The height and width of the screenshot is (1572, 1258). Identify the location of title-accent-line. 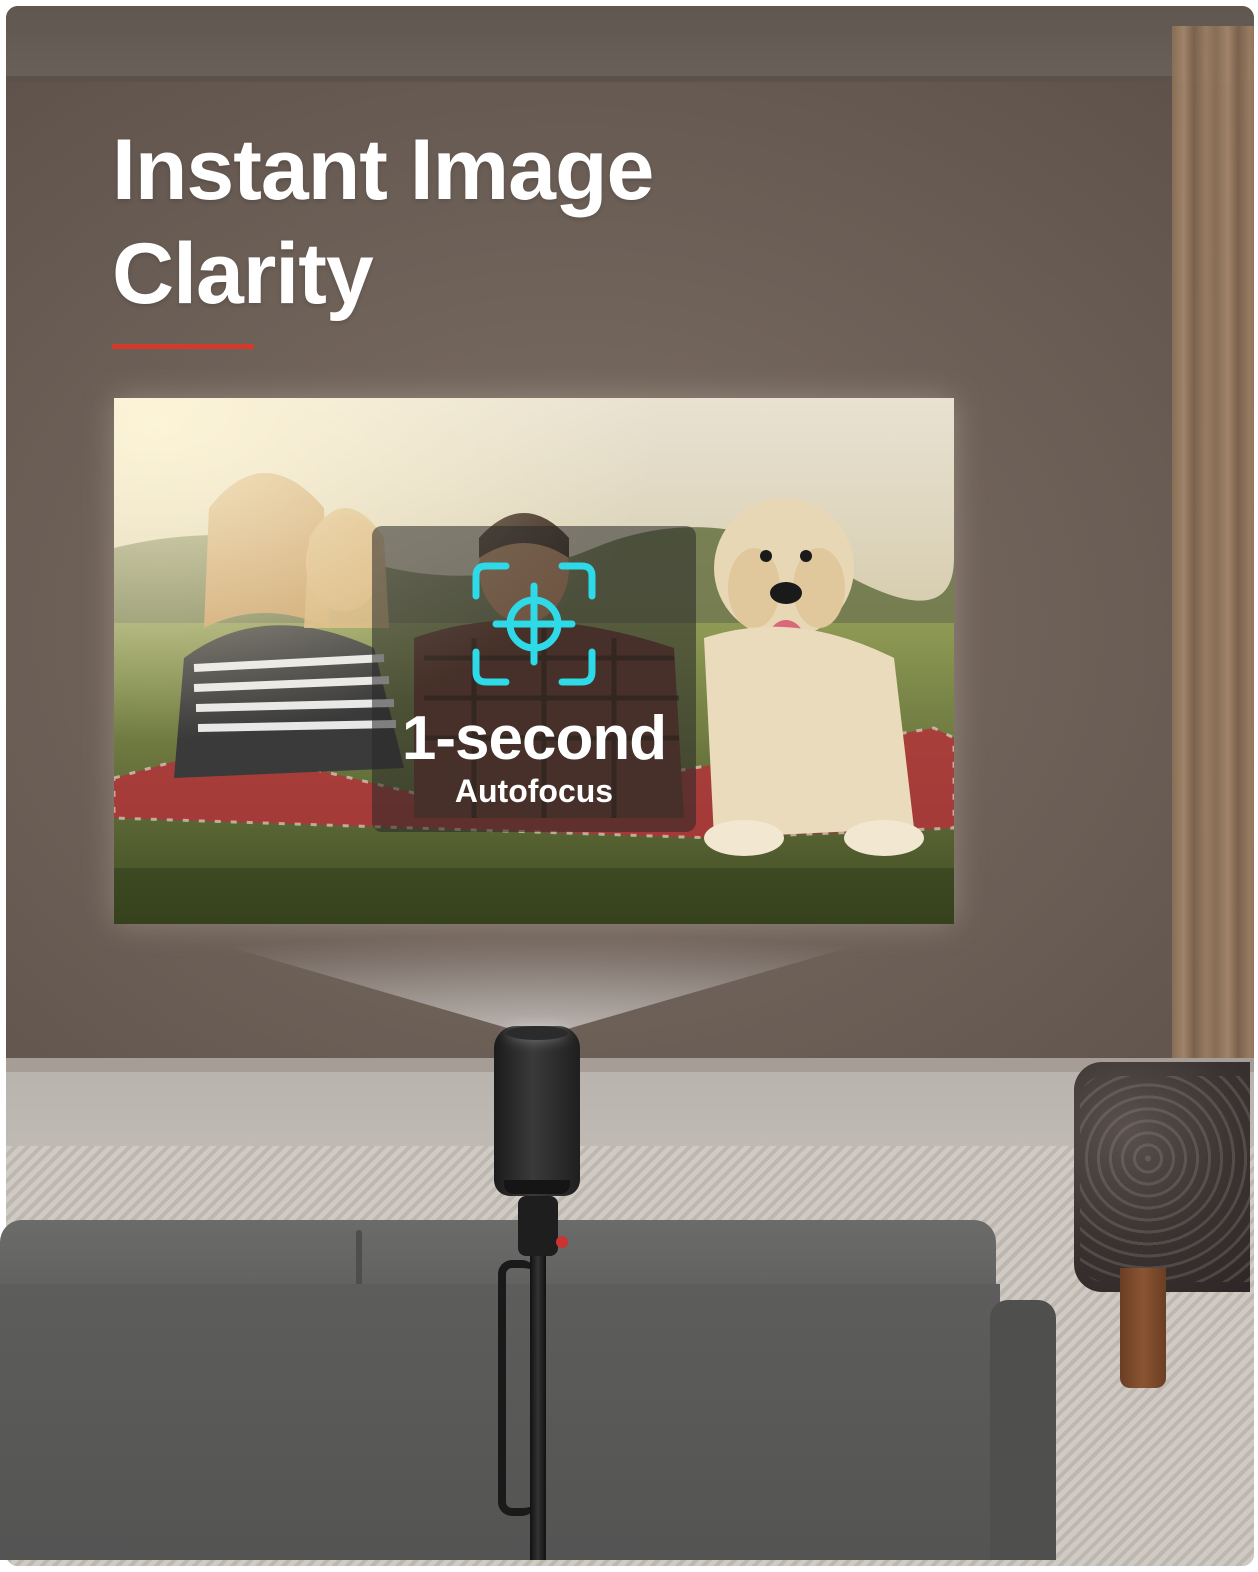
(183, 346).